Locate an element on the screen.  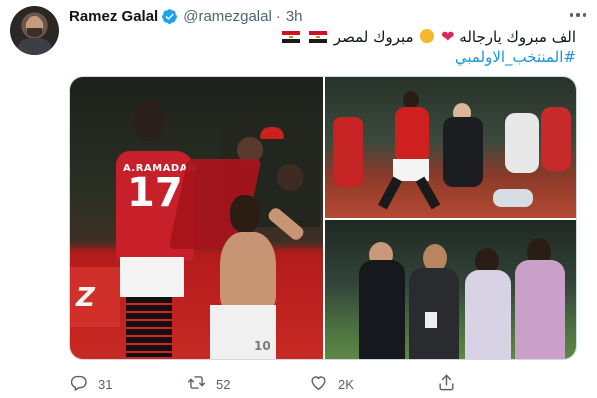
tweet-actions: 31 52 2K is located at coordinates (289, 384).